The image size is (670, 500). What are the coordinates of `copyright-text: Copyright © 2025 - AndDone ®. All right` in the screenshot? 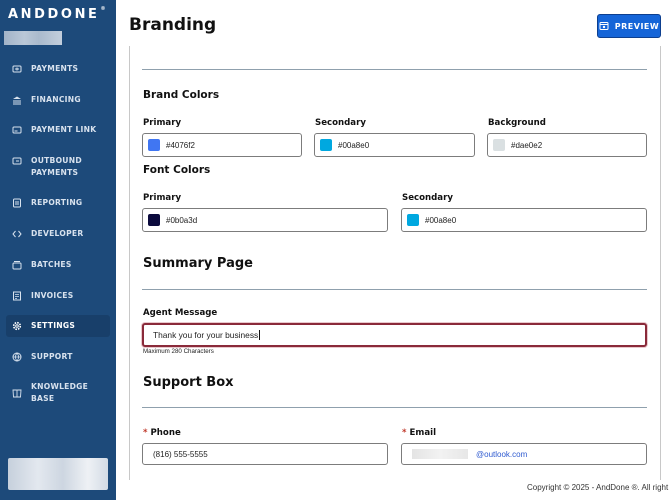 It's located at (598, 487).